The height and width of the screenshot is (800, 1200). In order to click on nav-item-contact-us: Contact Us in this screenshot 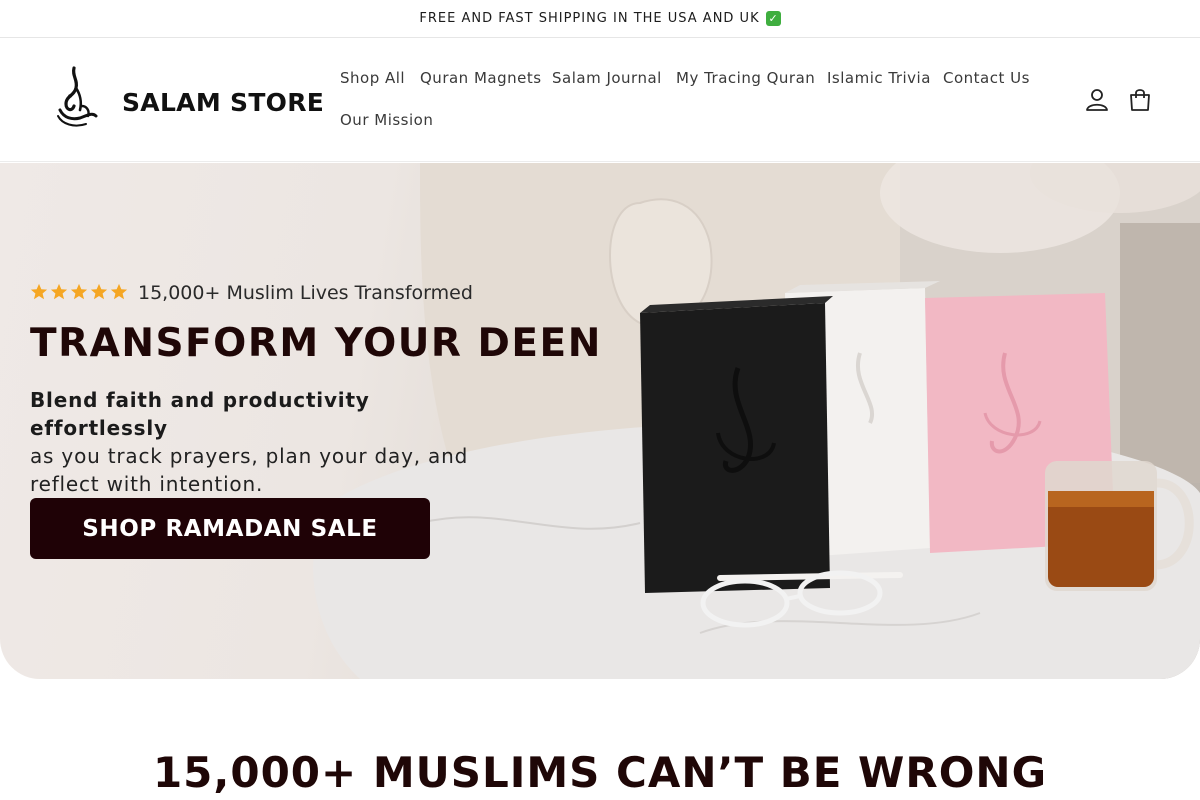, I will do `click(986, 78)`.